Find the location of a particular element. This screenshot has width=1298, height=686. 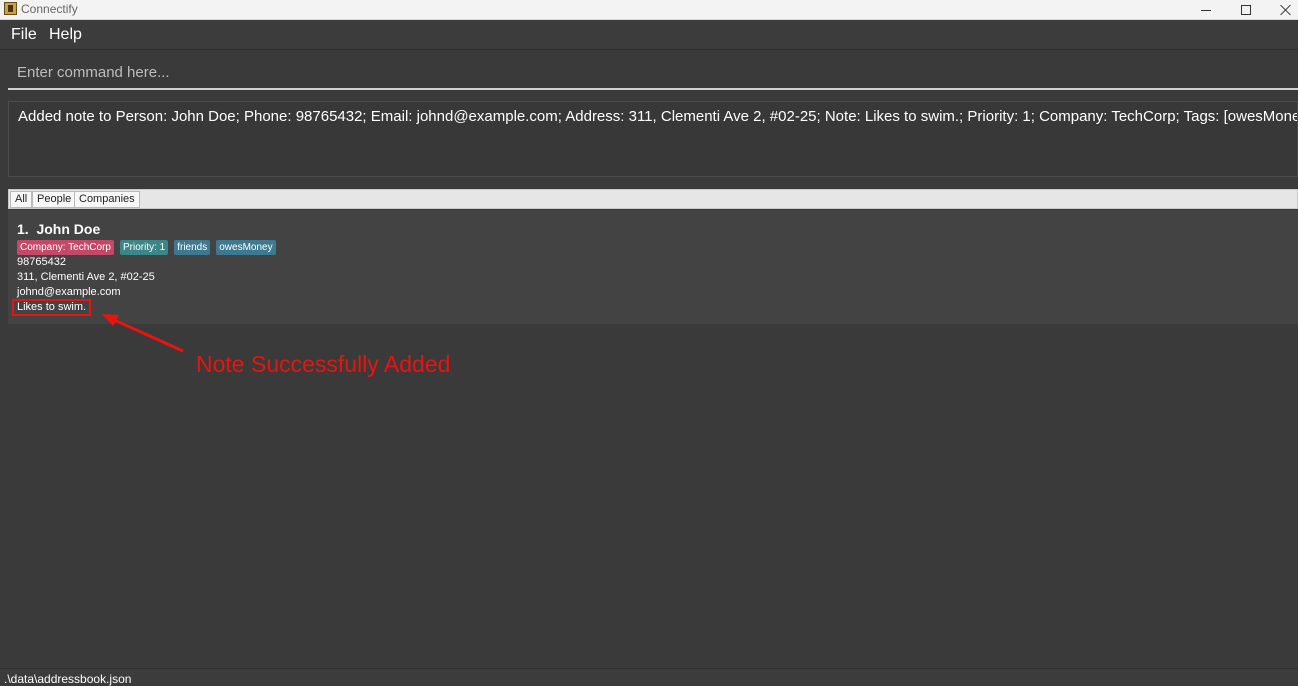

storage-path: .\data\addressbook.json is located at coordinates (68, 679).